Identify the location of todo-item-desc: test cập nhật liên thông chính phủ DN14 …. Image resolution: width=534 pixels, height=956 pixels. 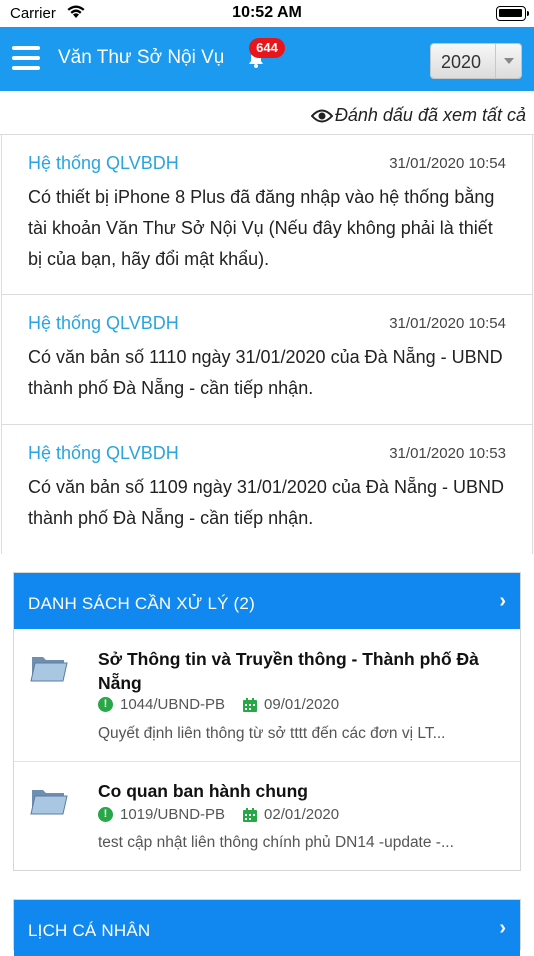
(276, 842).